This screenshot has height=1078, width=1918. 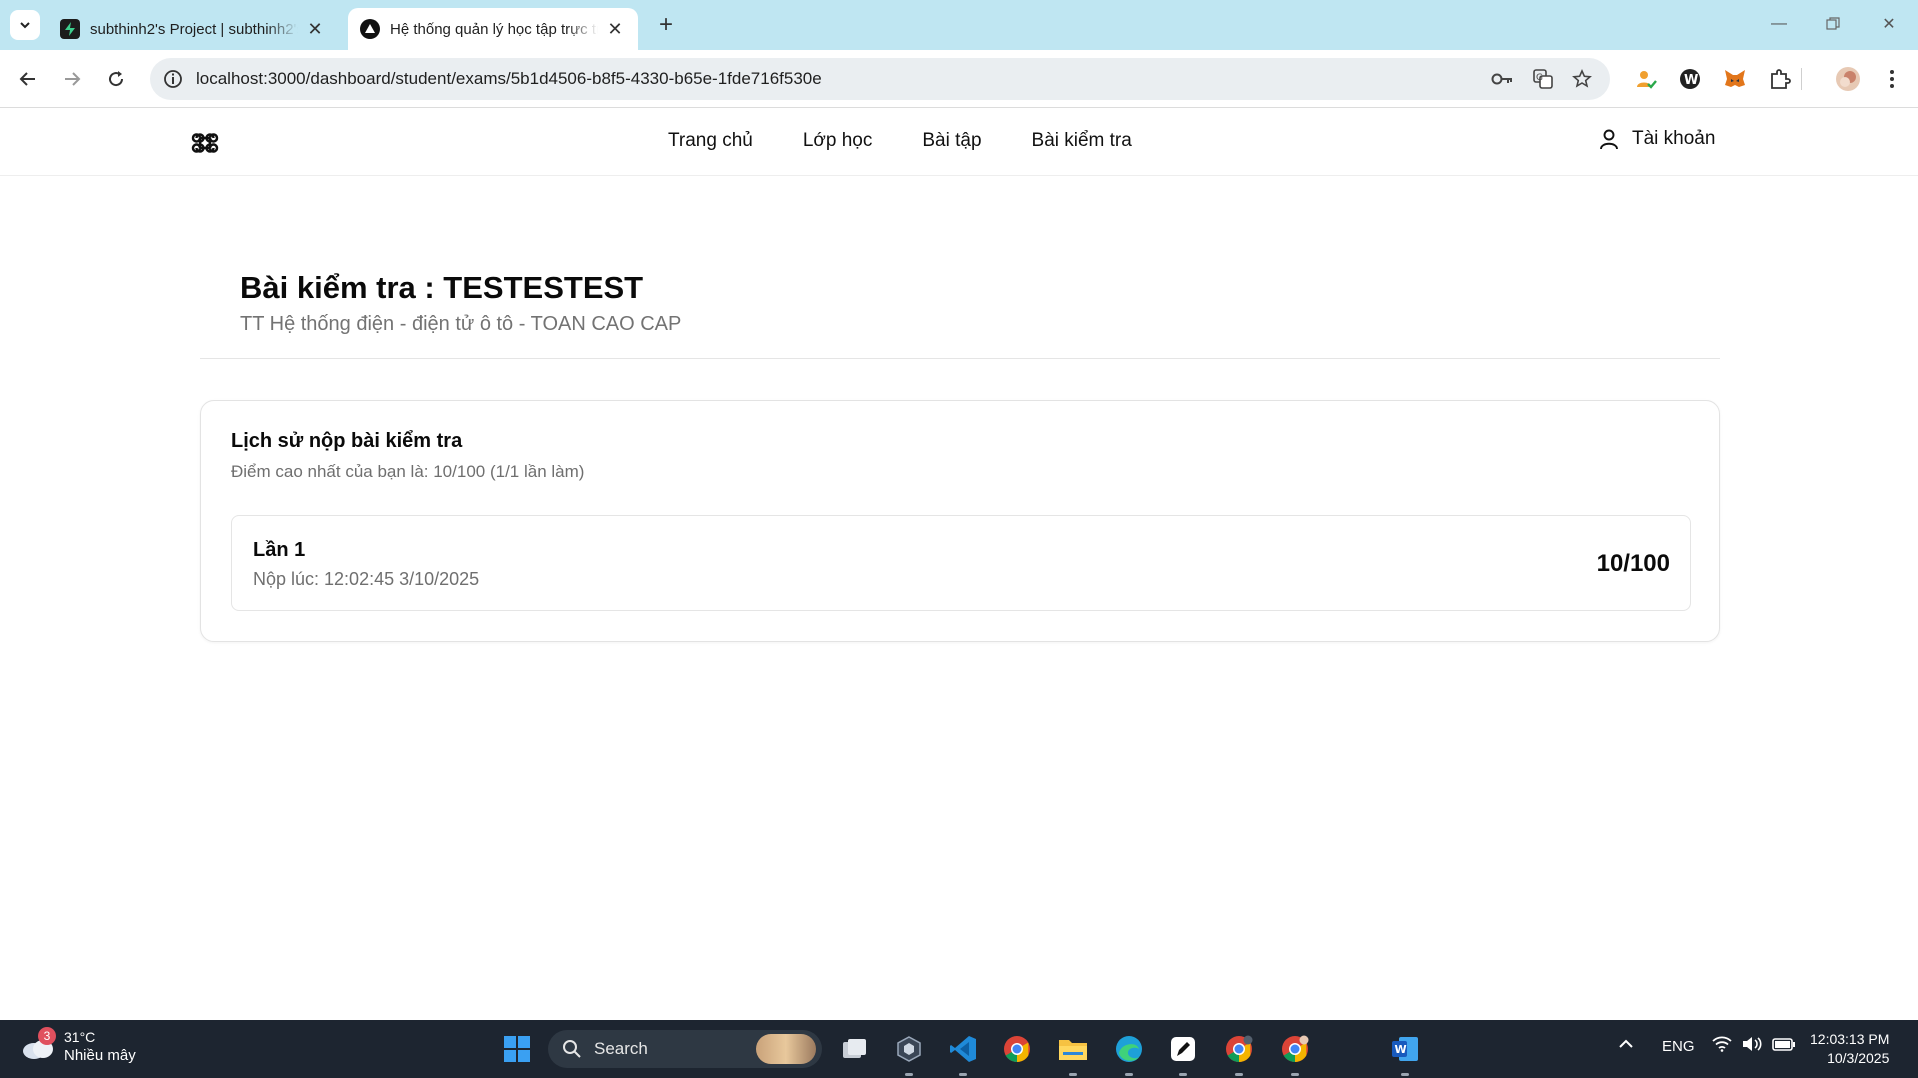 What do you see at coordinates (80, 1037) in the screenshot?
I see `weather-temp: 31°C` at bounding box center [80, 1037].